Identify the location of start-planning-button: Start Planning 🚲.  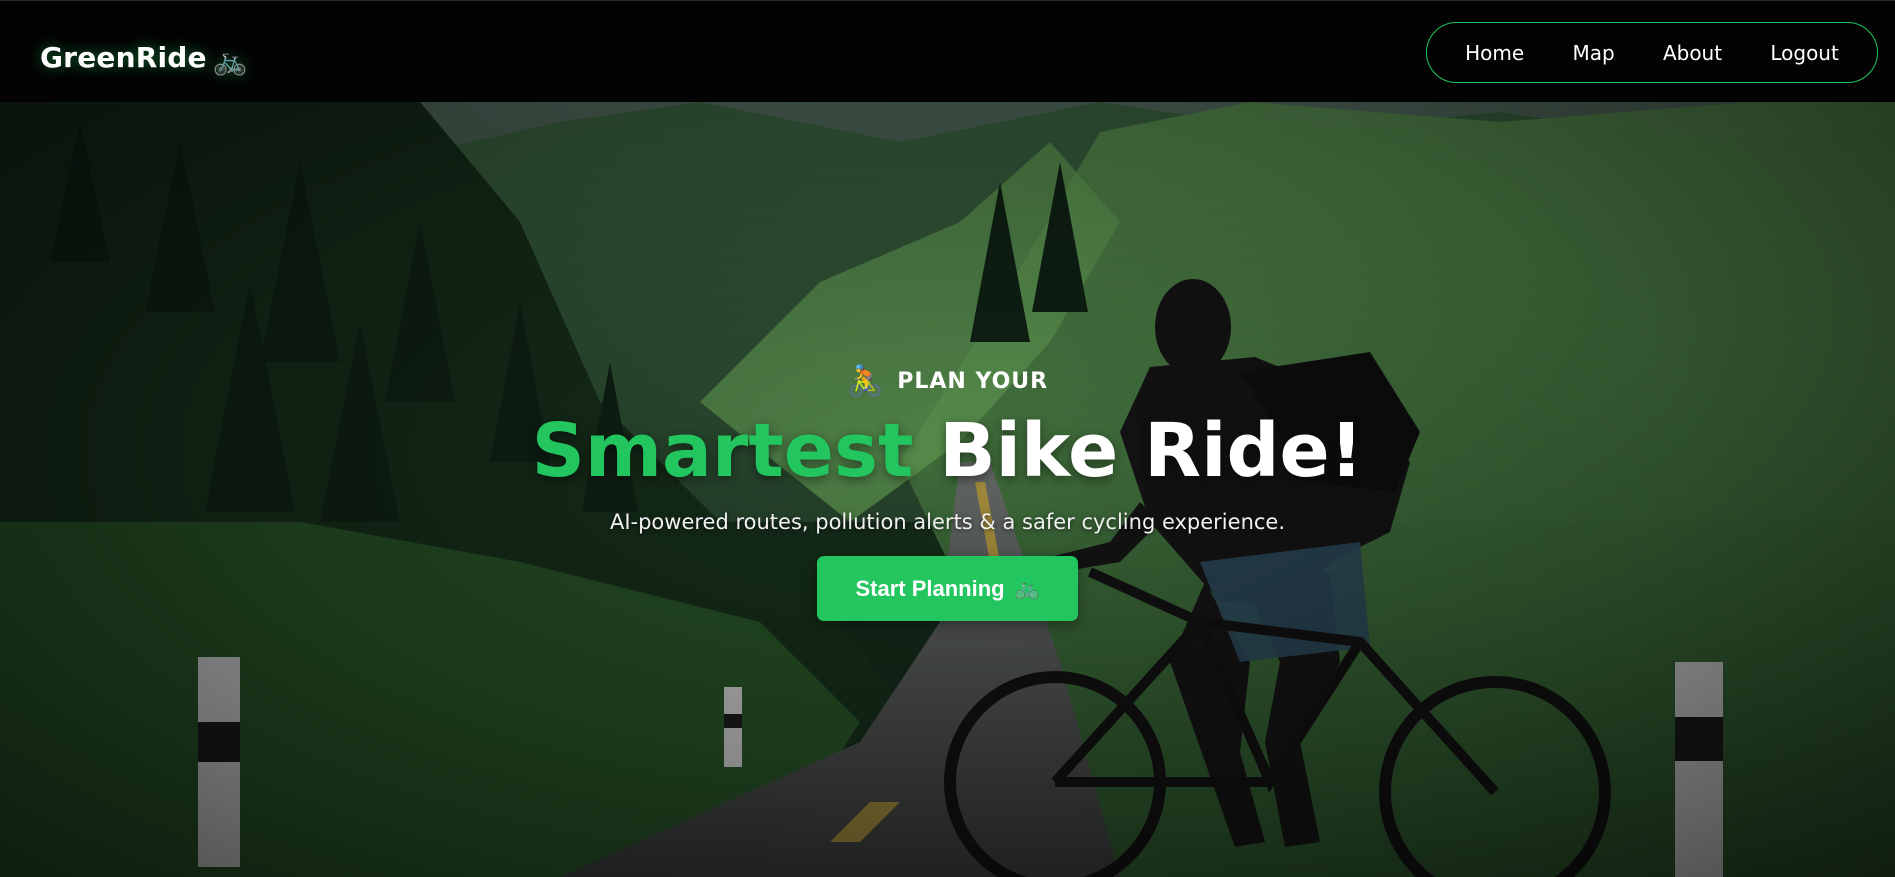
(947, 589).